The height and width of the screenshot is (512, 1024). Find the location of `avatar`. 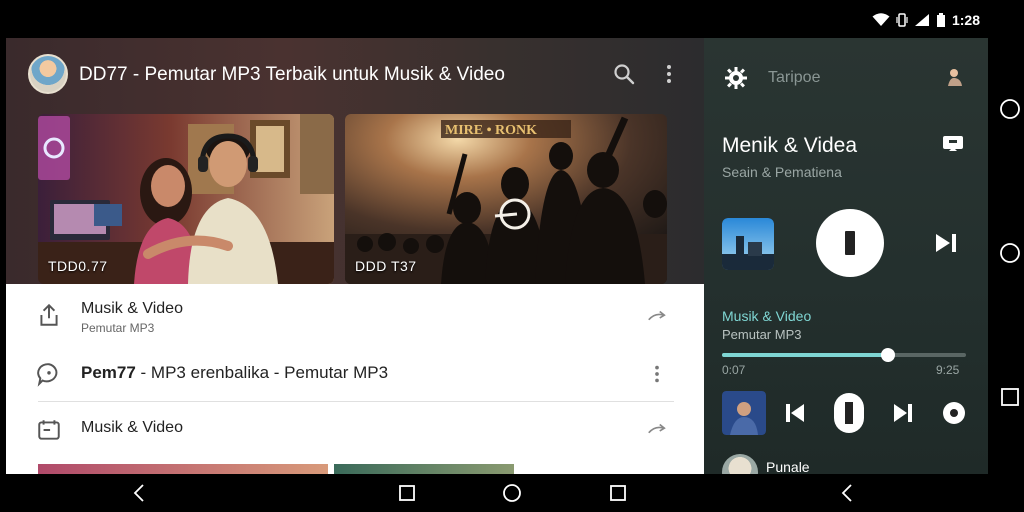

avatar is located at coordinates (48, 74).